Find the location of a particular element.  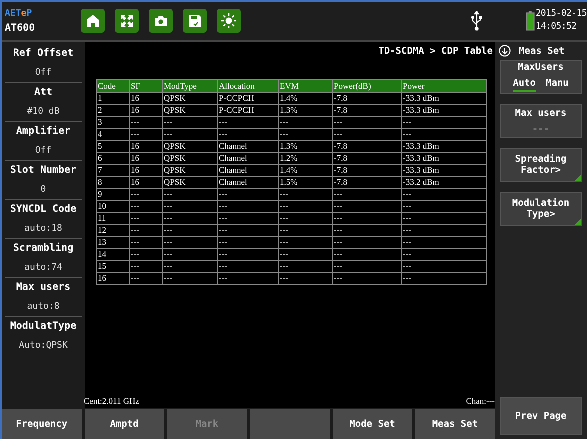

brightness-button is located at coordinates (229, 21).